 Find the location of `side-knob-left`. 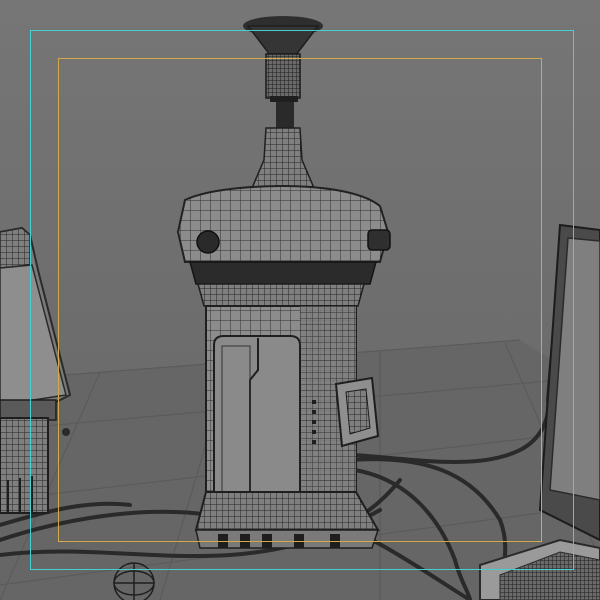

side-knob-left is located at coordinates (208, 242).